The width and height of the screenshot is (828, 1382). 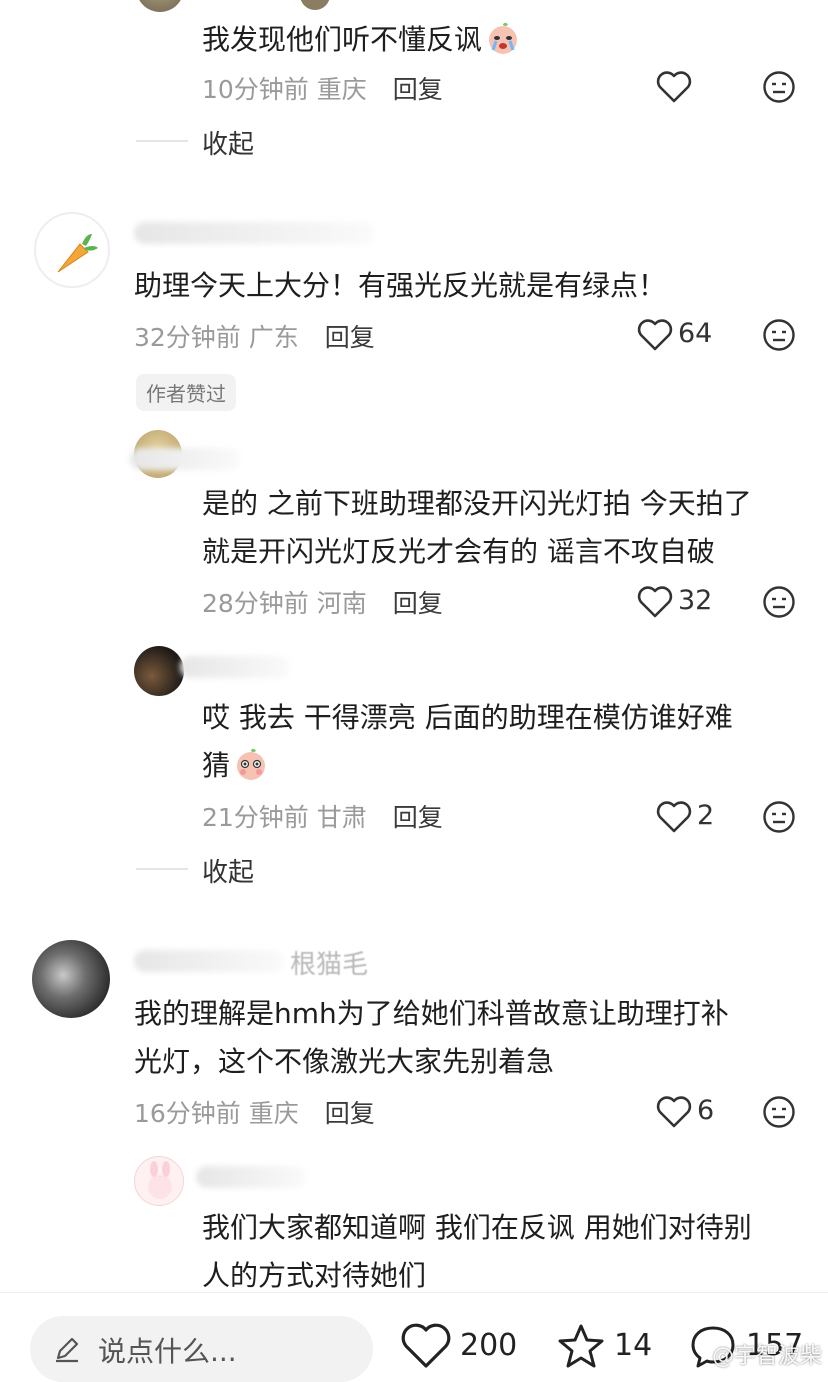 What do you see at coordinates (400, 285) in the screenshot?
I see `comment-text: 助理今天上大分！有强光反光就是有绿点！` at bounding box center [400, 285].